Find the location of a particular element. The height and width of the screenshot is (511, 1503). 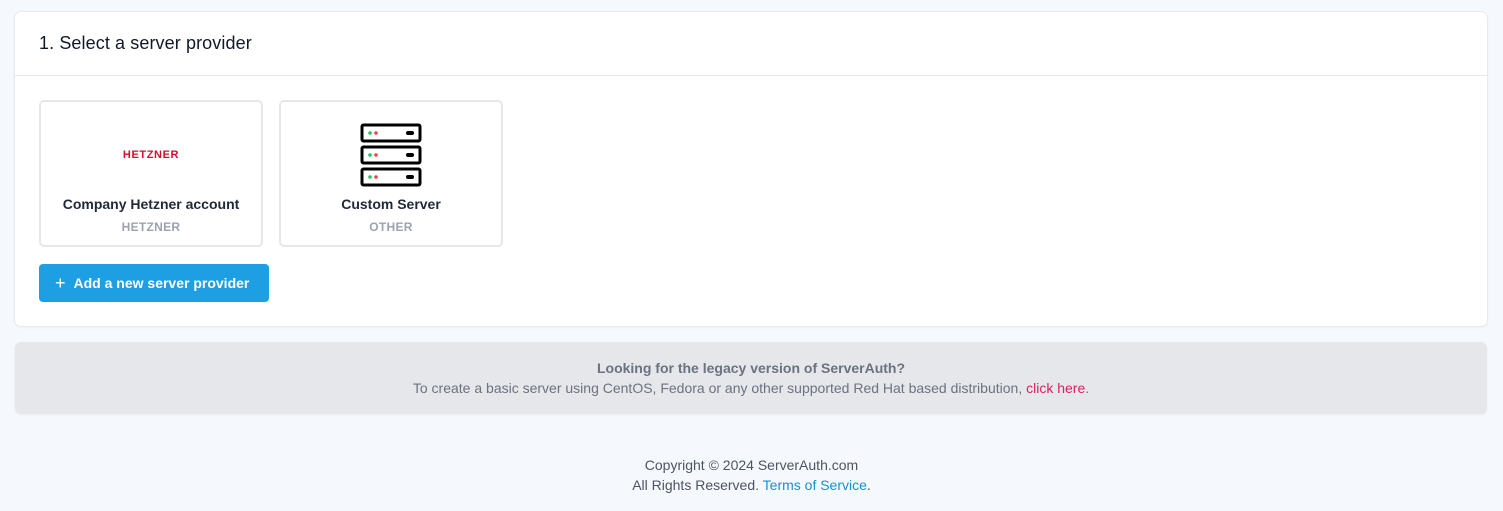

add-button-label: Add a new server provider is located at coordinates (161, 283).